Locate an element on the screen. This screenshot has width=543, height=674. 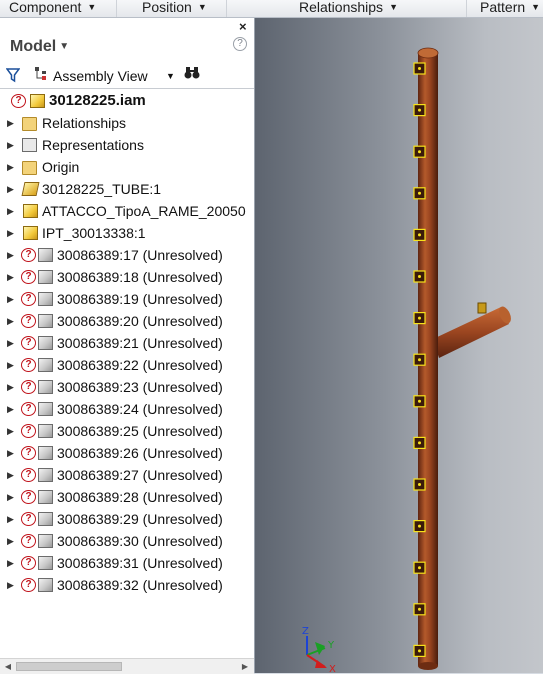
pattern-panel-dropdown: Pattern ▼ is located at coordinates (511, 8).